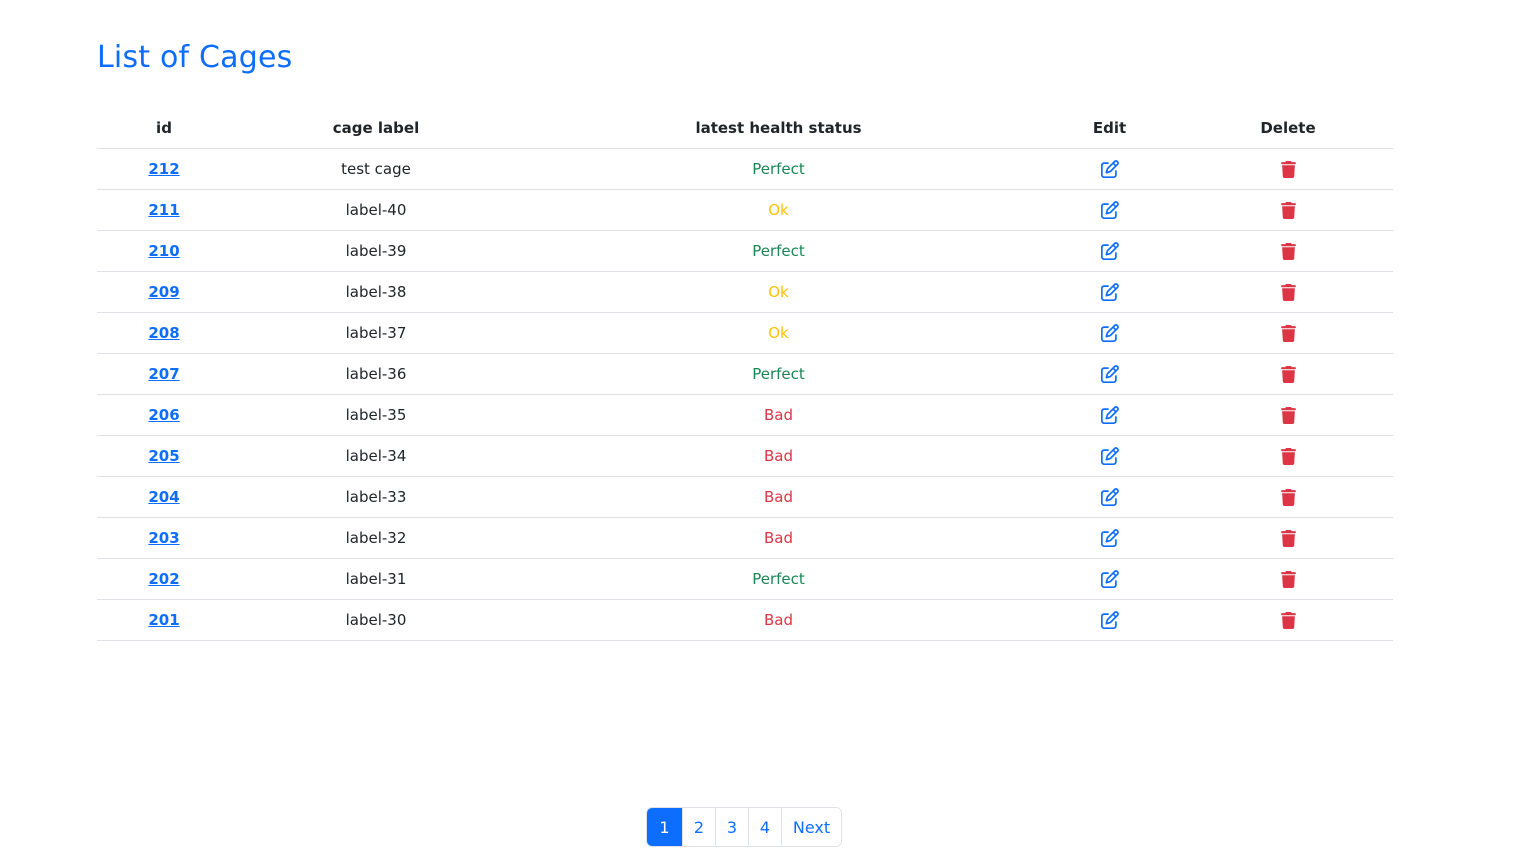  I want to click on cage-id-link: 202, so click(163, 579).